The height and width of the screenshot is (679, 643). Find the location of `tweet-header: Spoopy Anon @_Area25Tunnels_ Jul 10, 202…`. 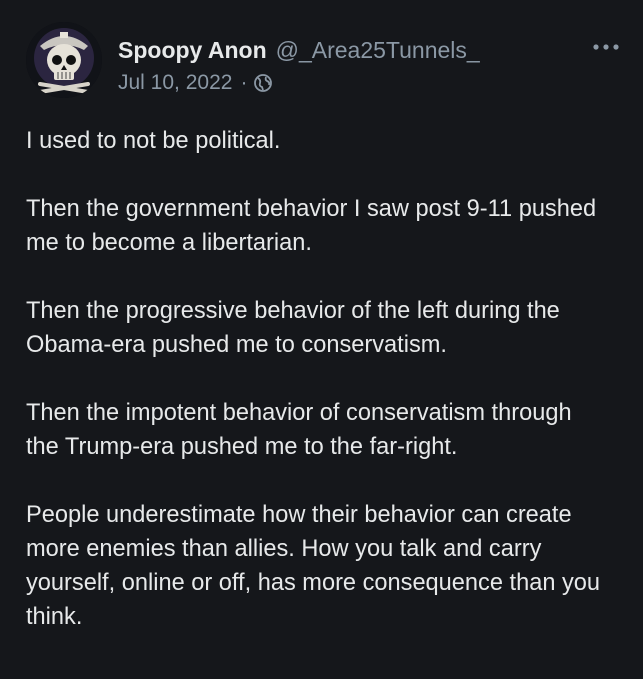

tweet-header: Spoopy Anon @_Area25Tunnels_ Jul 10, 202… is located at coordinates (325, 60).